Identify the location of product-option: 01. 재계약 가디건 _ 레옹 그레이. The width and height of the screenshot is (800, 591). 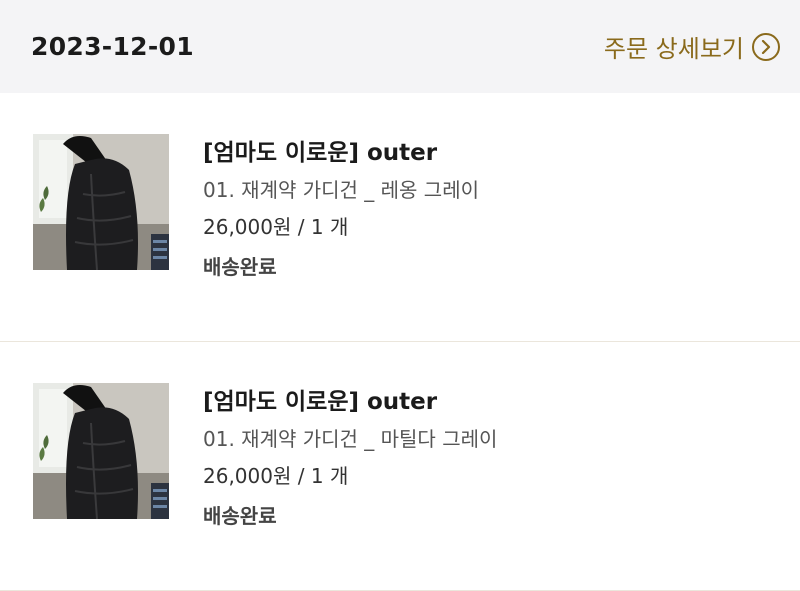
(341, 190).